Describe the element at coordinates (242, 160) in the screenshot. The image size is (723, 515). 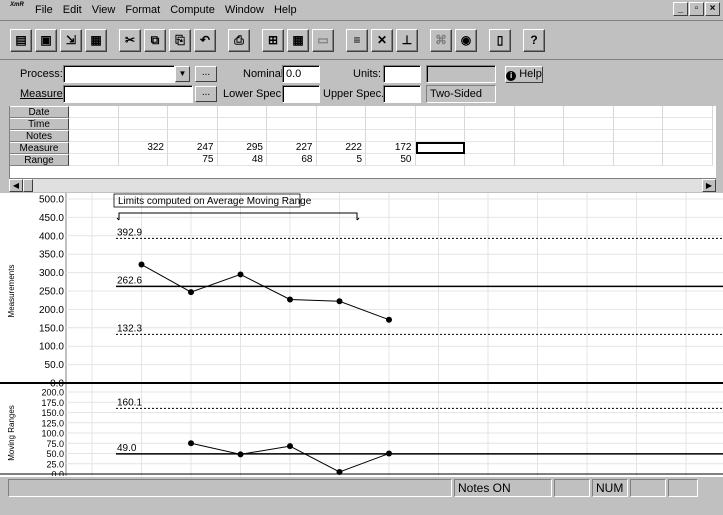
I see `range-cell: 48` at that location.